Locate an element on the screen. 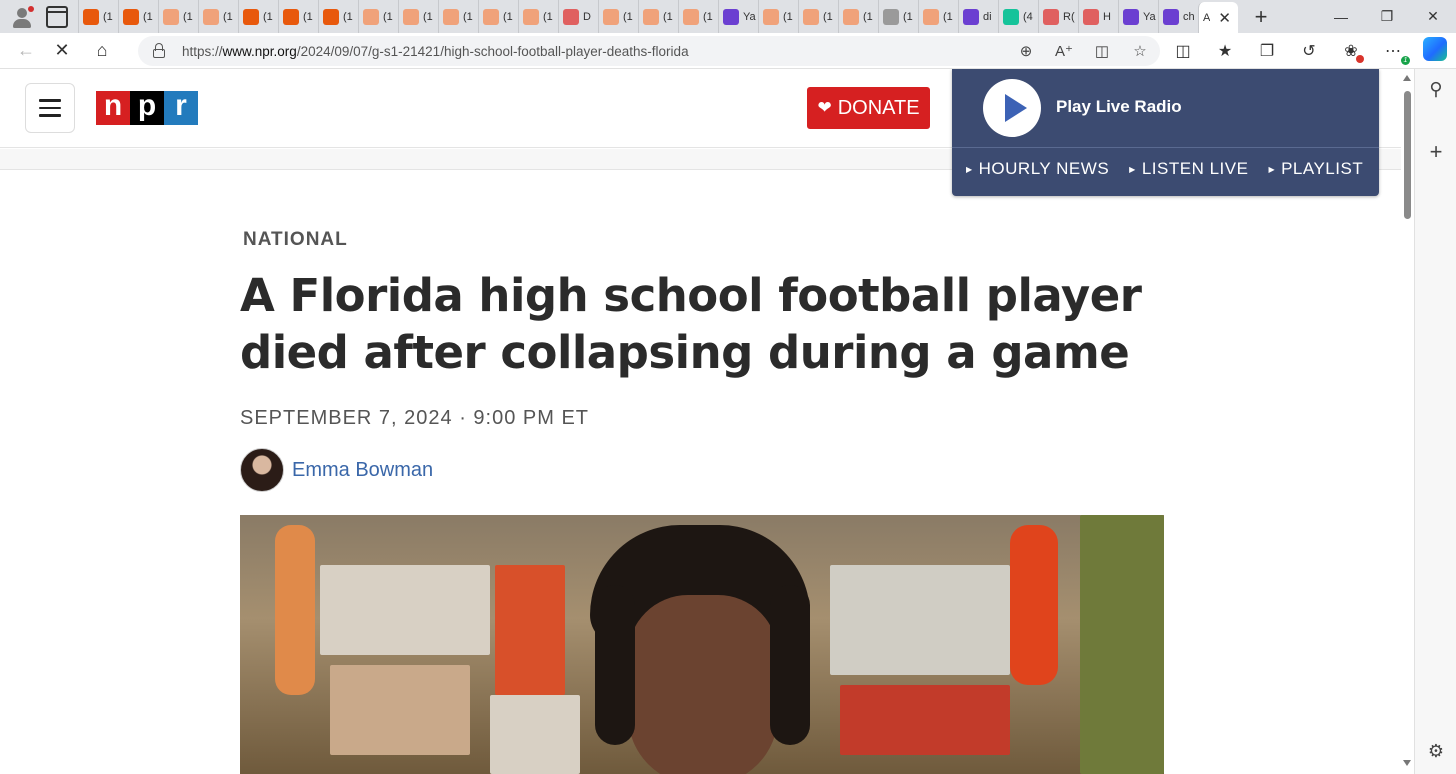 This screenshot has height=774, width=1456. immersive-reader-icon: ◫ is located at coordinates (1102, 51).